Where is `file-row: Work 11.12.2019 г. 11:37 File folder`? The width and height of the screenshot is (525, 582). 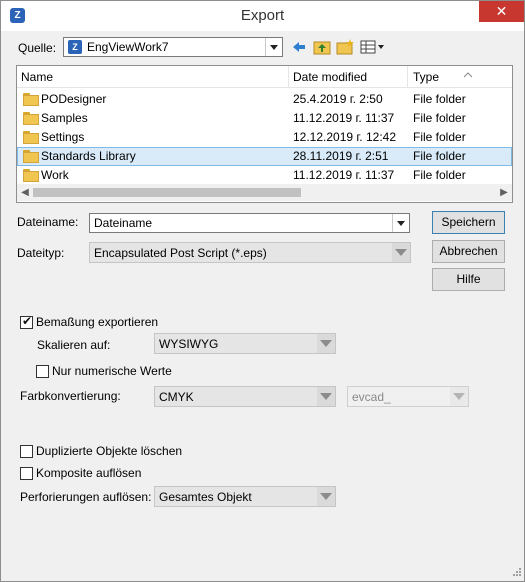 file-row: Work 11.12.2019 г. 11:37 File folder is located at coordinates (264, 175).